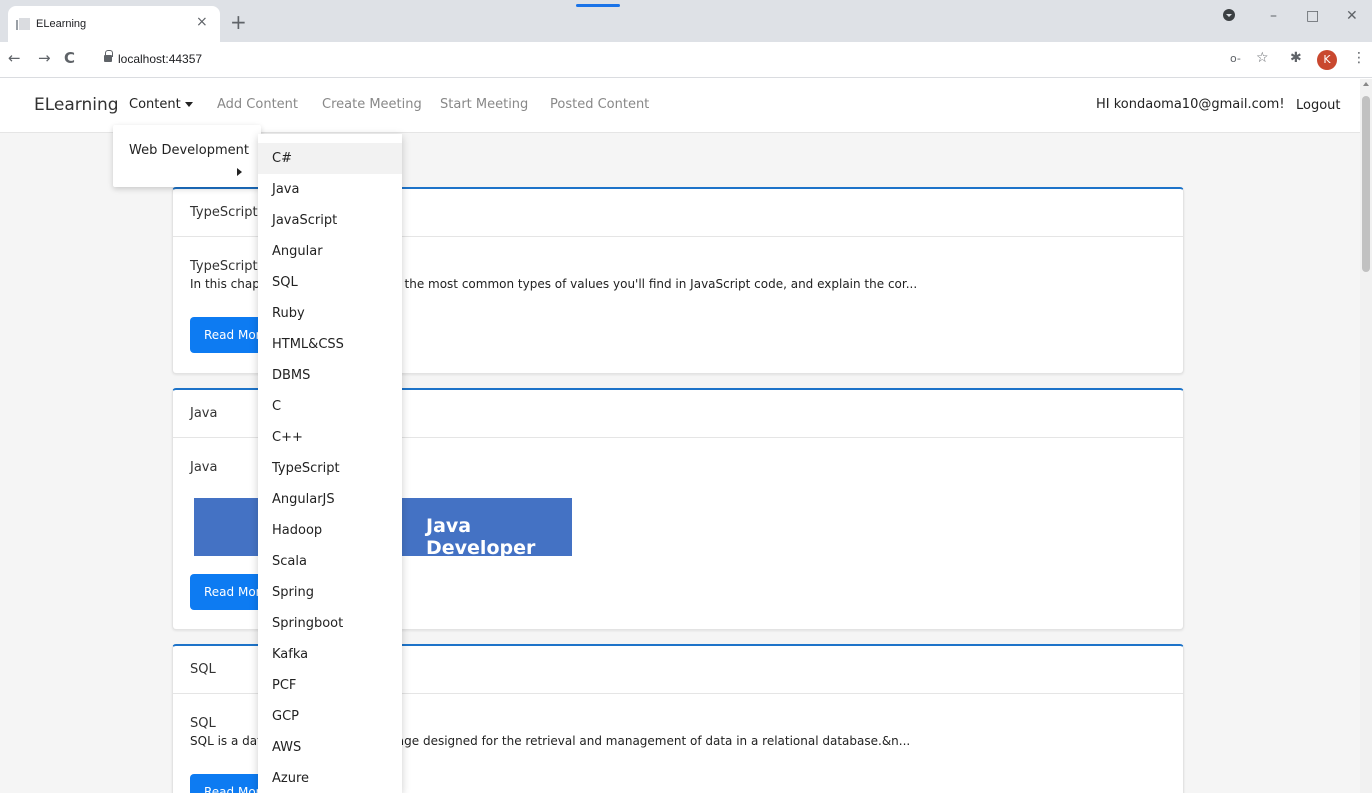  Describe the element at coordinates (330, 530) in the screenshot. I see `submenu-item: Hadoop` at that location.